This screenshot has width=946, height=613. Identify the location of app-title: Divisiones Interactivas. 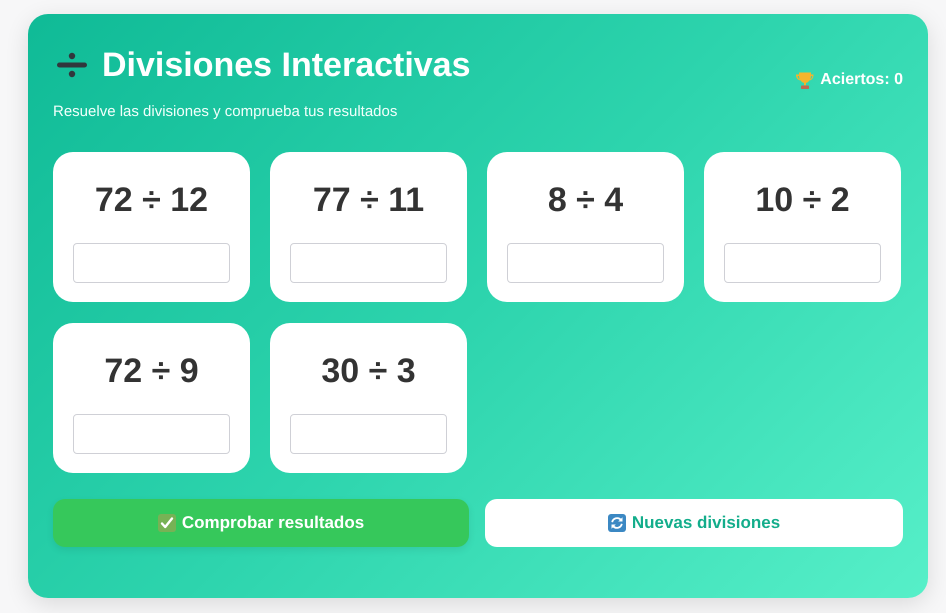
(286, 65).